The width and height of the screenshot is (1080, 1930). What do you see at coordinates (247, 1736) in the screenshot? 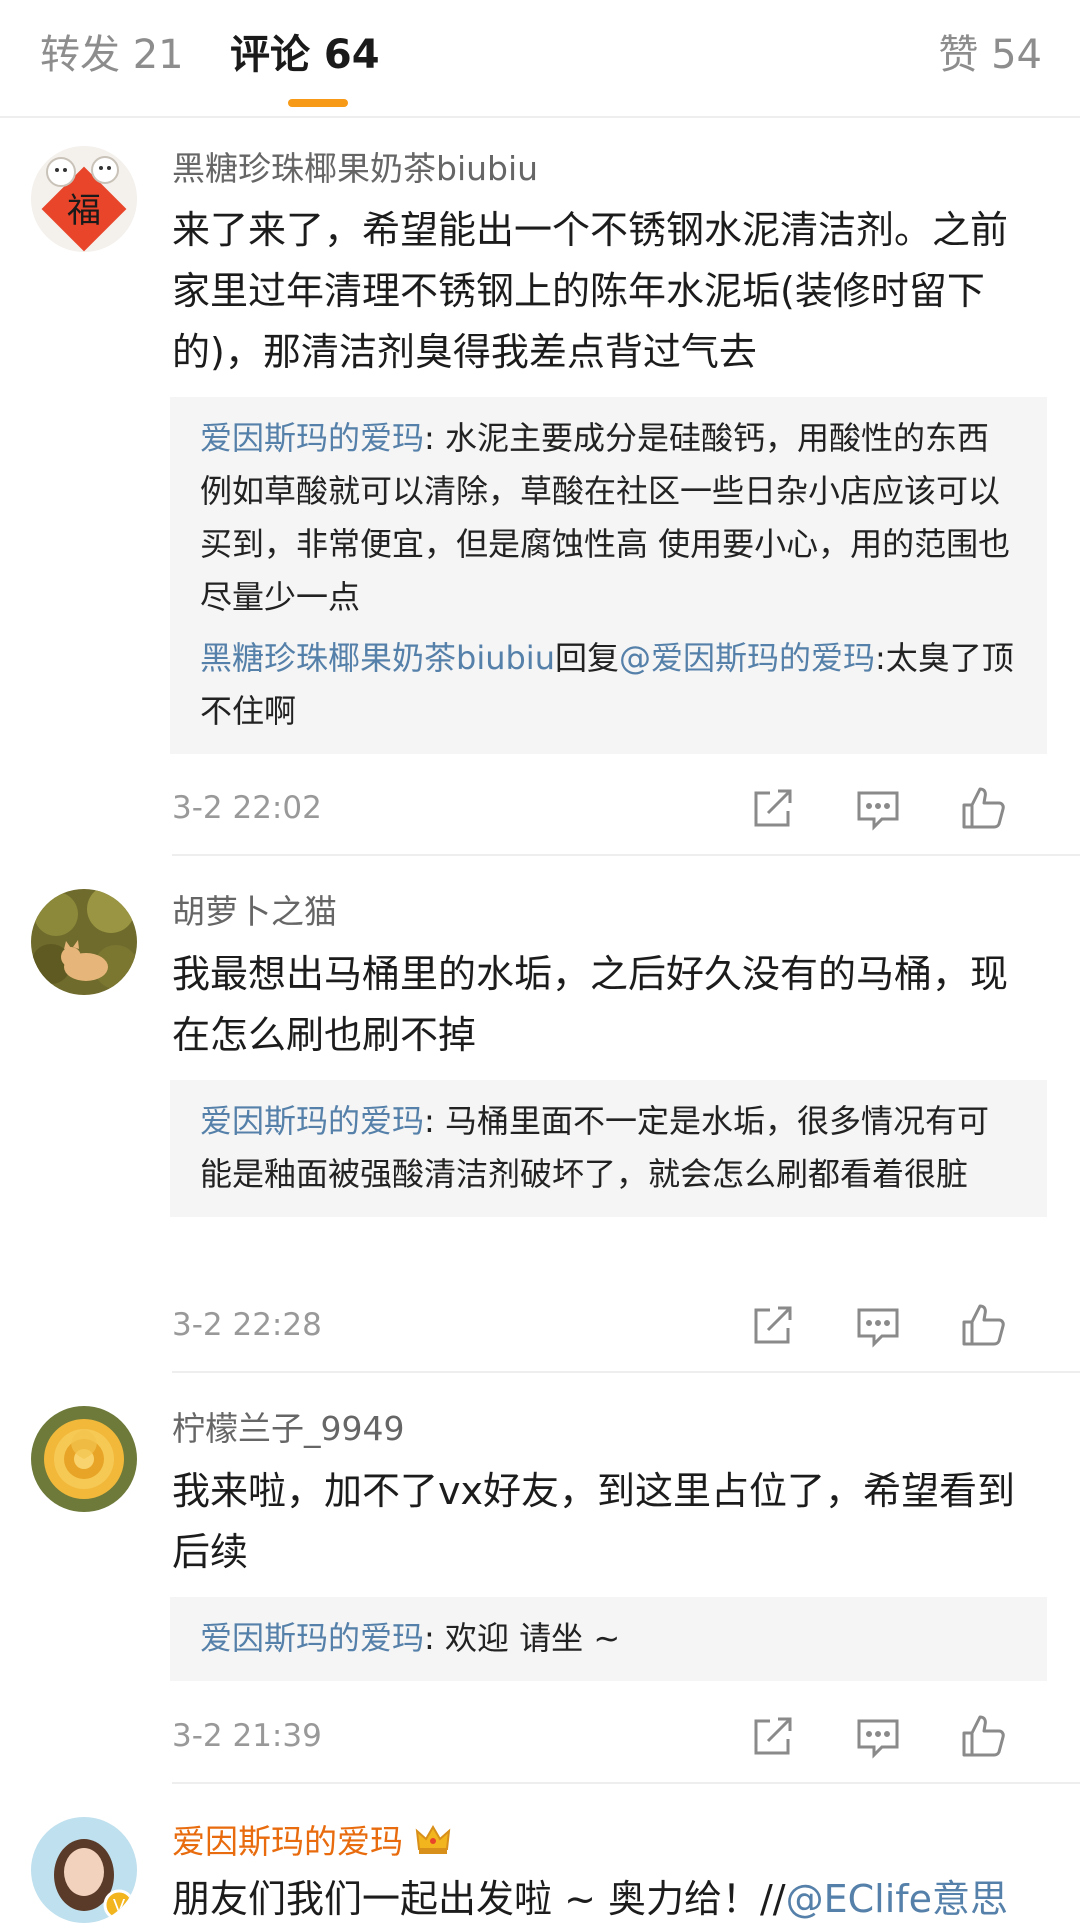
I see `comment-timestamp: 3-2 21:39` at bounding box center [247, 1736].